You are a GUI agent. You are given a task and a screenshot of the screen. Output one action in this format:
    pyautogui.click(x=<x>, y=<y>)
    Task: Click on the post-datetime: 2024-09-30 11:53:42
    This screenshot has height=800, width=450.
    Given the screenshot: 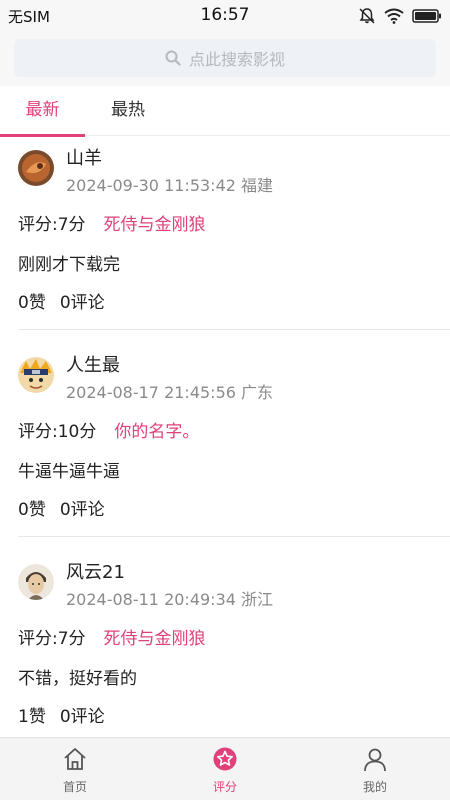 What is the action you would take?
    pyautogui.click(x=151, y=185)
    